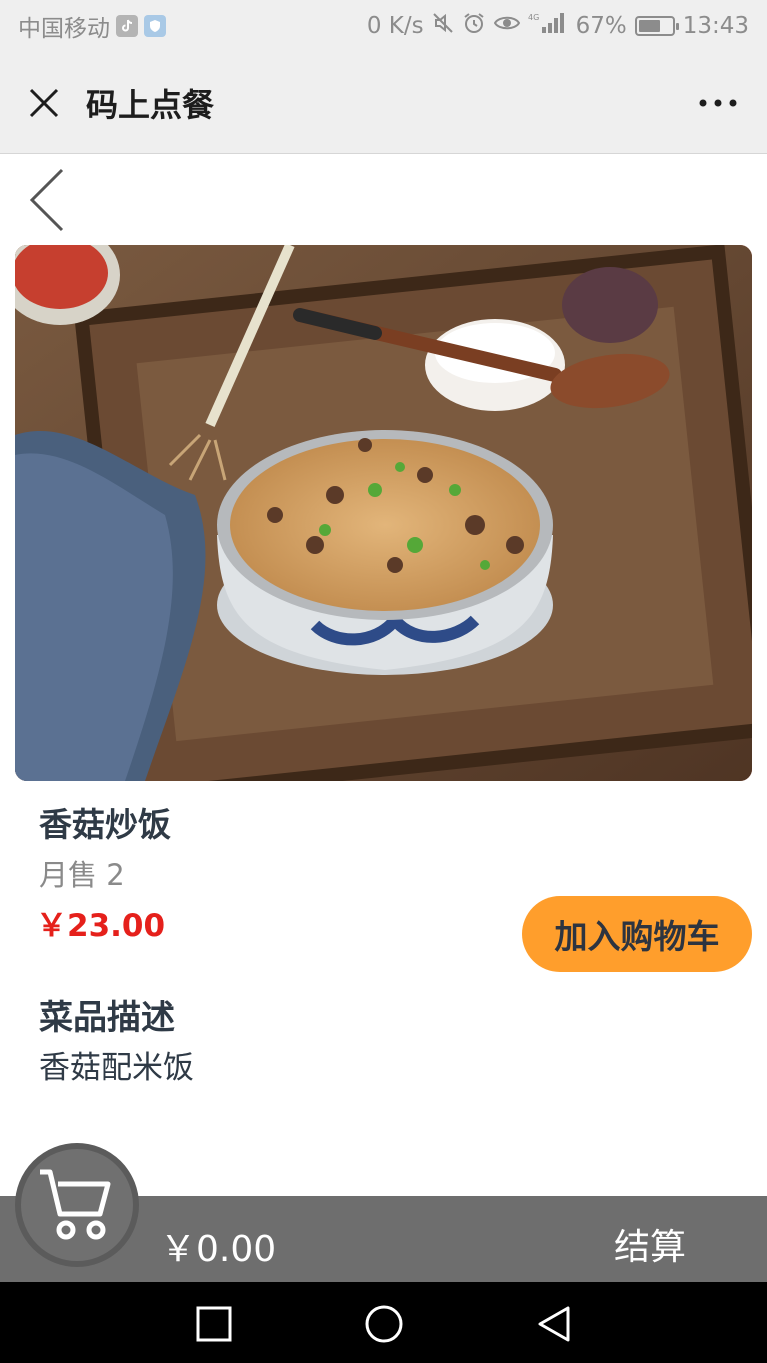  I want to click on circle-icon, so click(384, 1324).